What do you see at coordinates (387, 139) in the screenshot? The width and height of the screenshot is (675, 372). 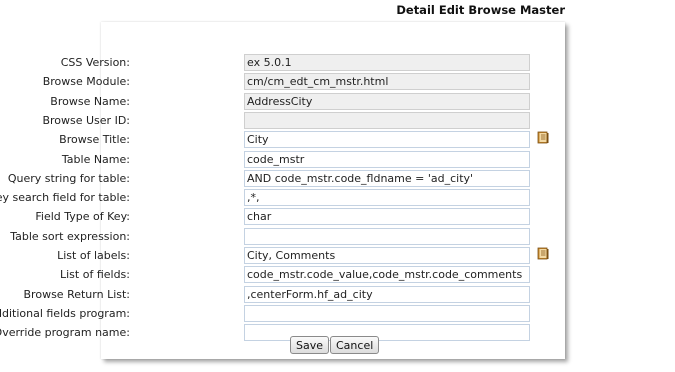 I see `browse-title-input` at bounding box center [387, 139].